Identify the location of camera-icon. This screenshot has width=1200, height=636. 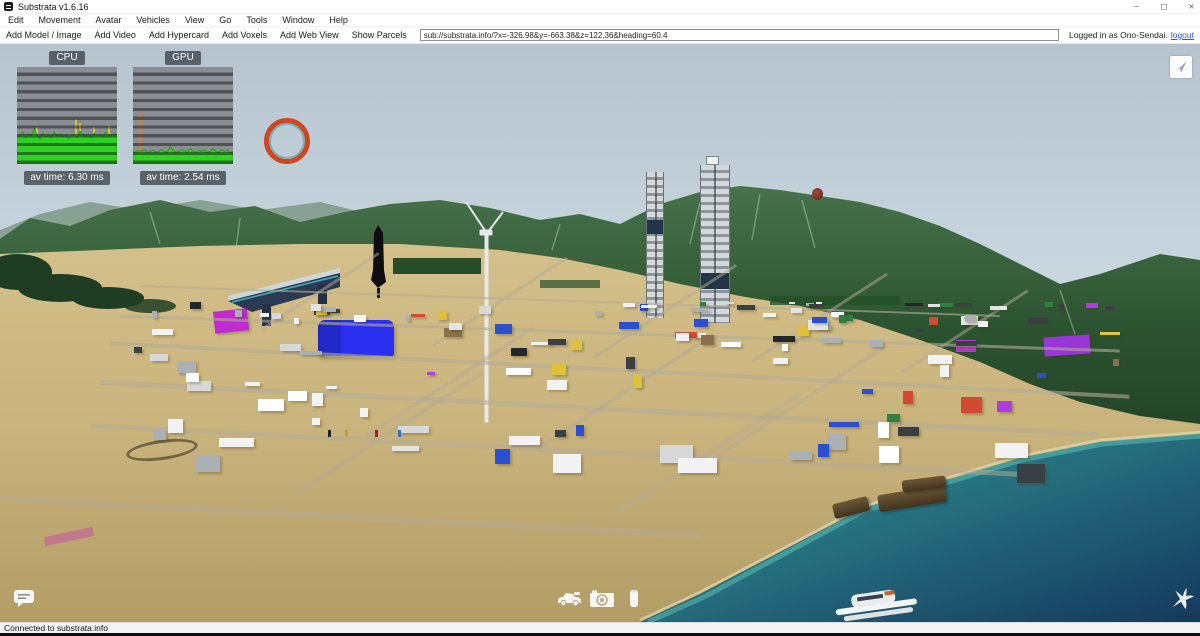
(602, 601).